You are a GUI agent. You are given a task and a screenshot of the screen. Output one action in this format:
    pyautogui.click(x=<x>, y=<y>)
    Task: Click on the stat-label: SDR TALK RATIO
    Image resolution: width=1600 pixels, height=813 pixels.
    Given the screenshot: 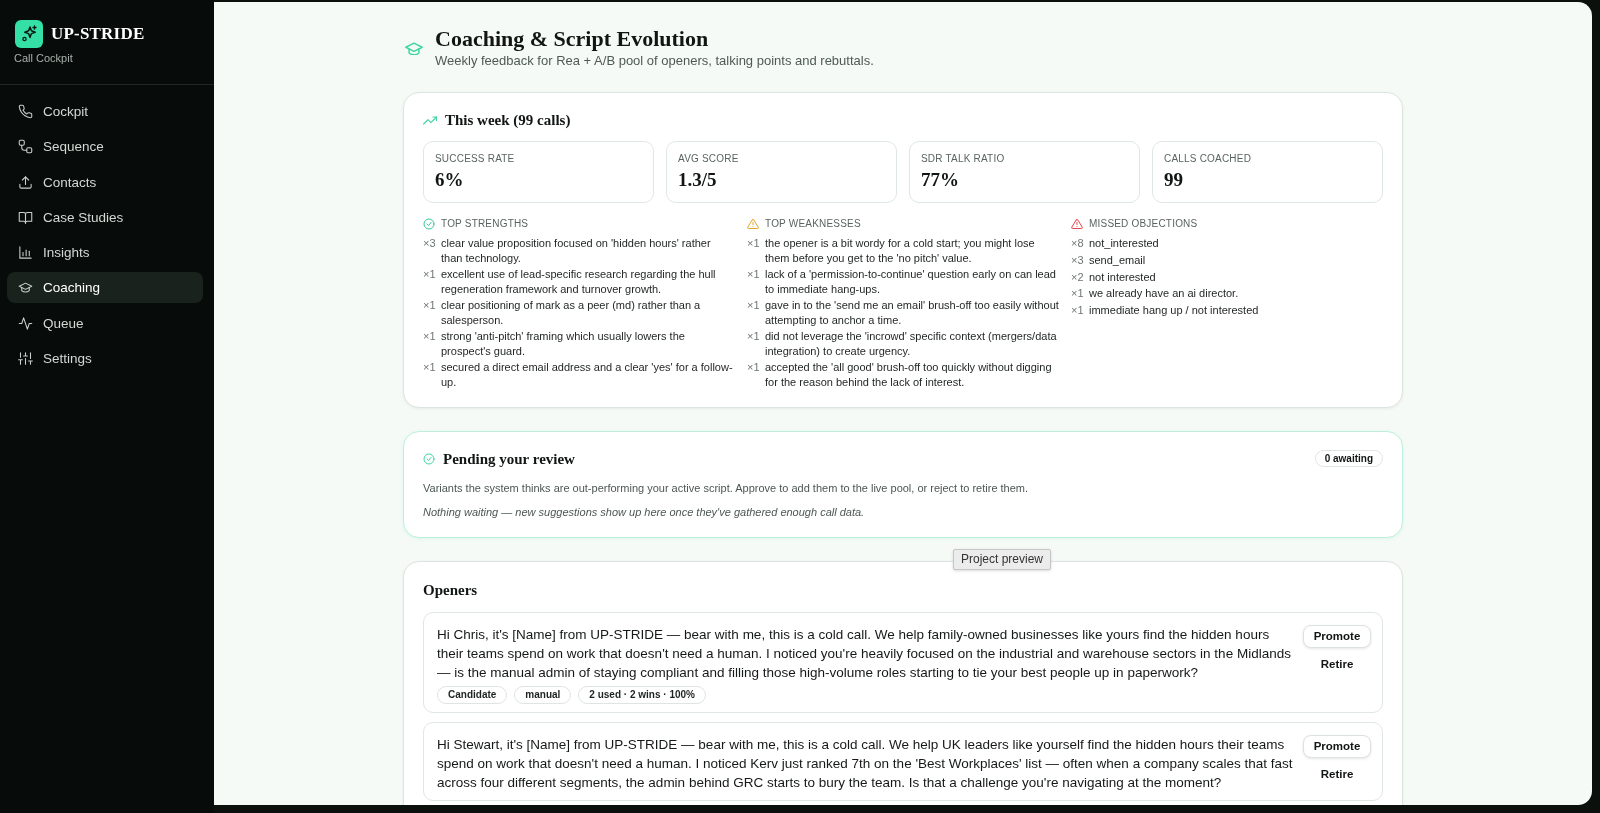 What is the action you would take?
    pyautogui.click(x=963, y=159)
    